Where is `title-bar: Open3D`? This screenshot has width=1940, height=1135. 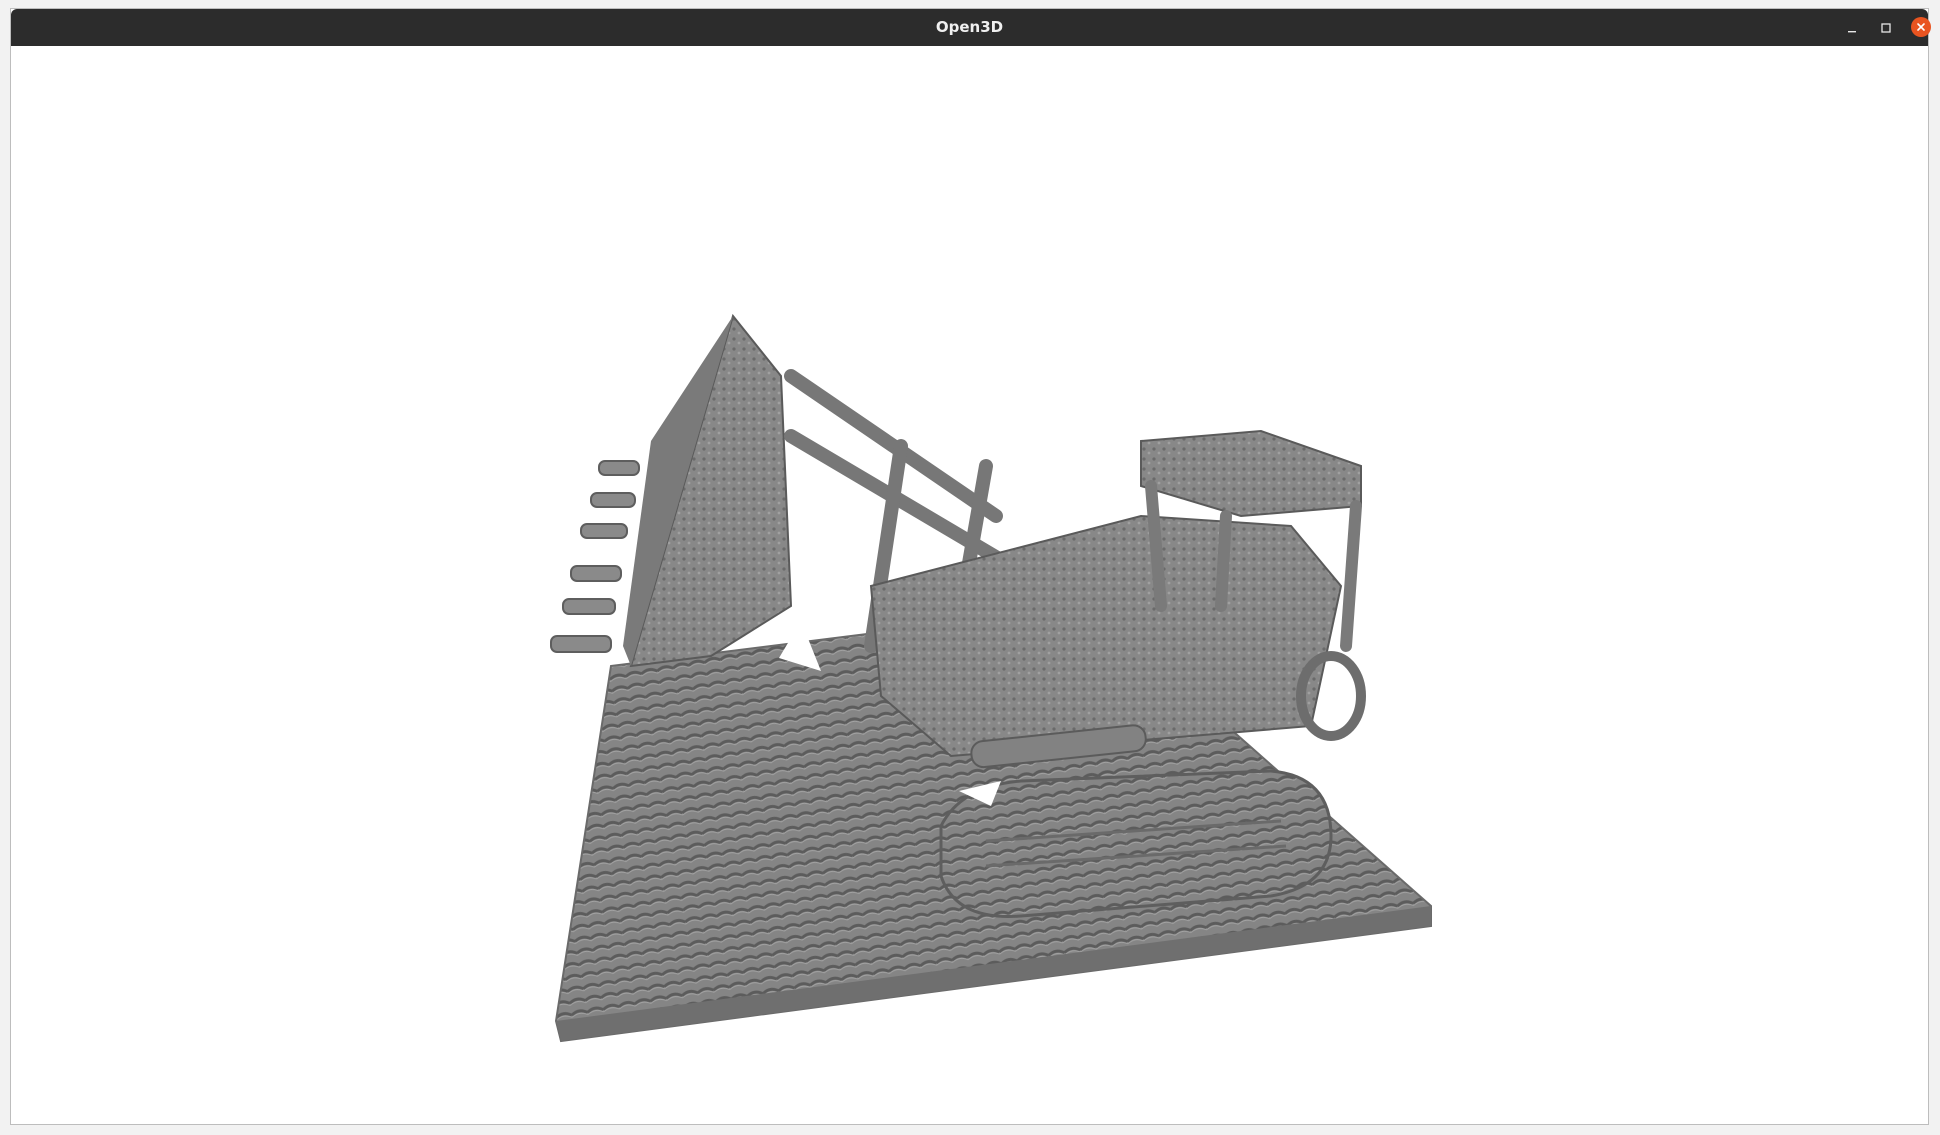 title-bar: Open3D is located at coordinates (971, 27).